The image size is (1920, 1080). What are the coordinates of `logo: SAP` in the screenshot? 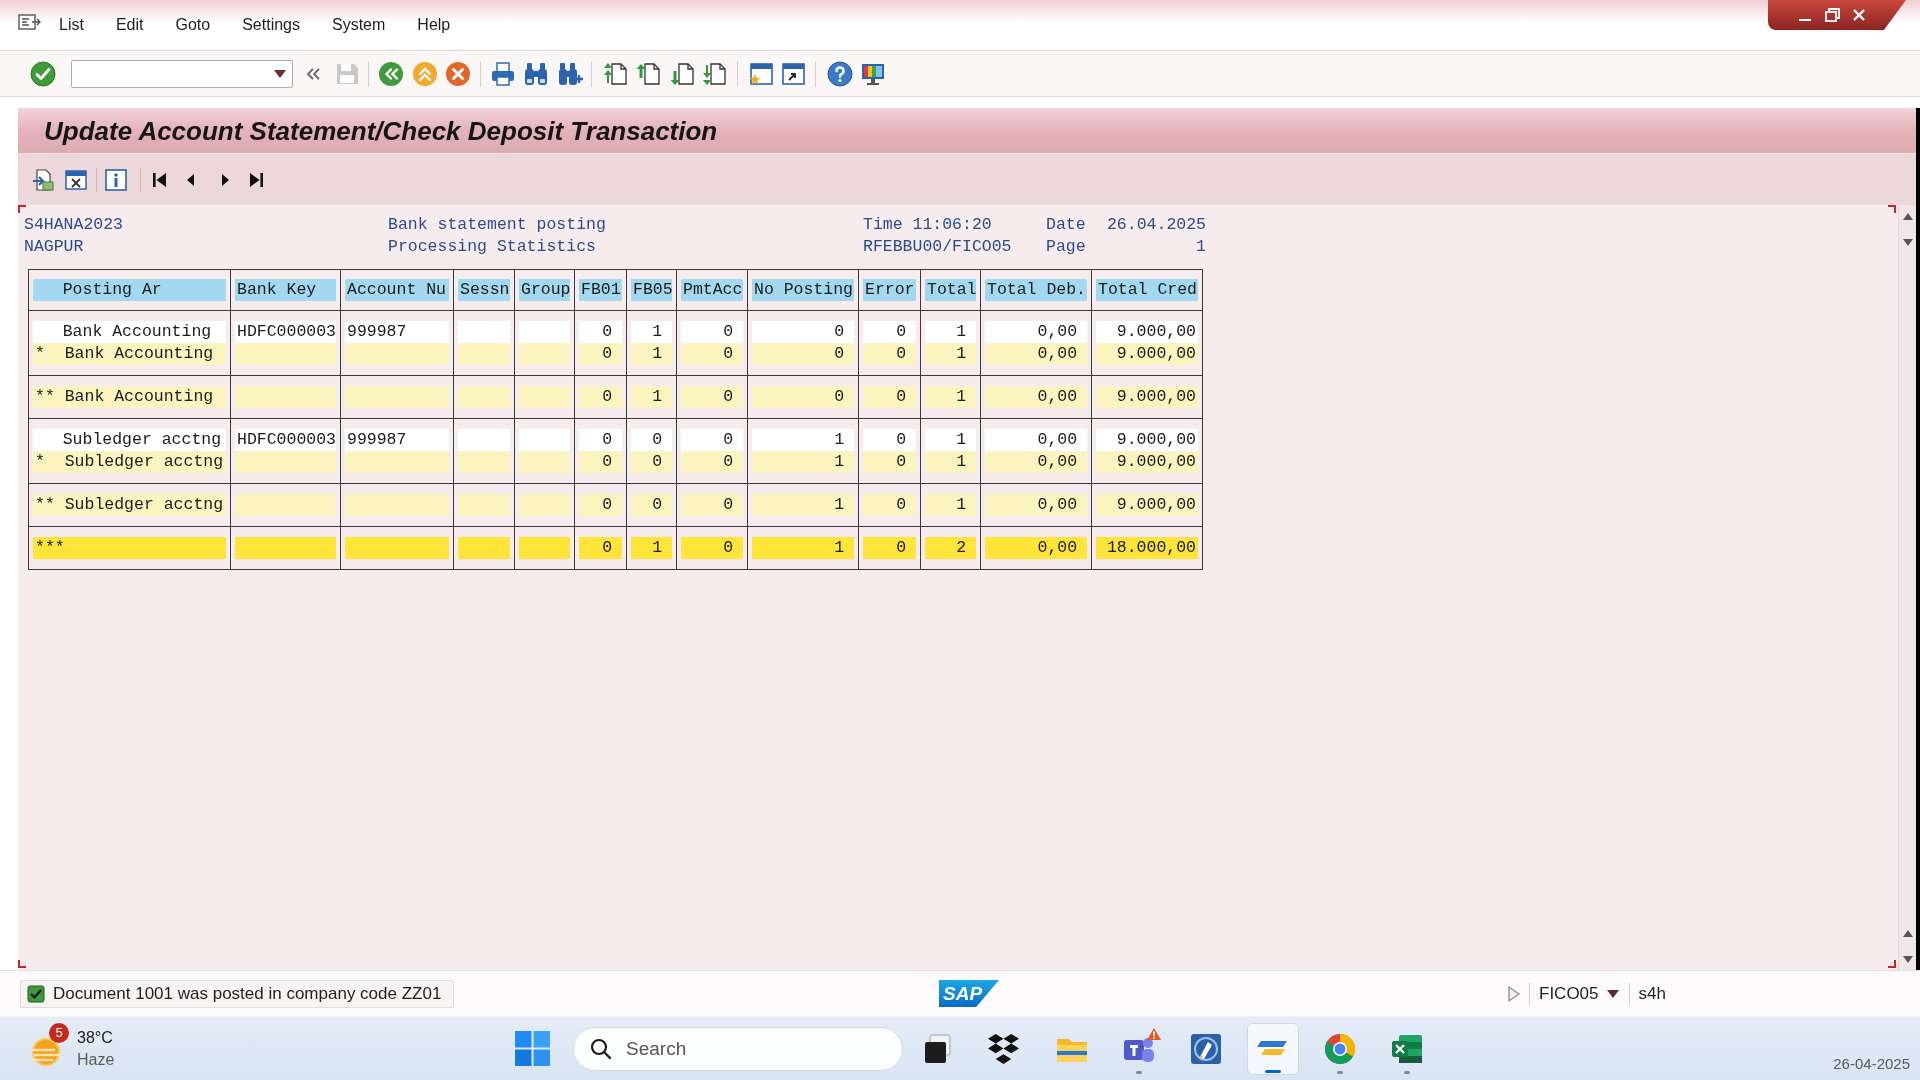 It's located at (969, 993).